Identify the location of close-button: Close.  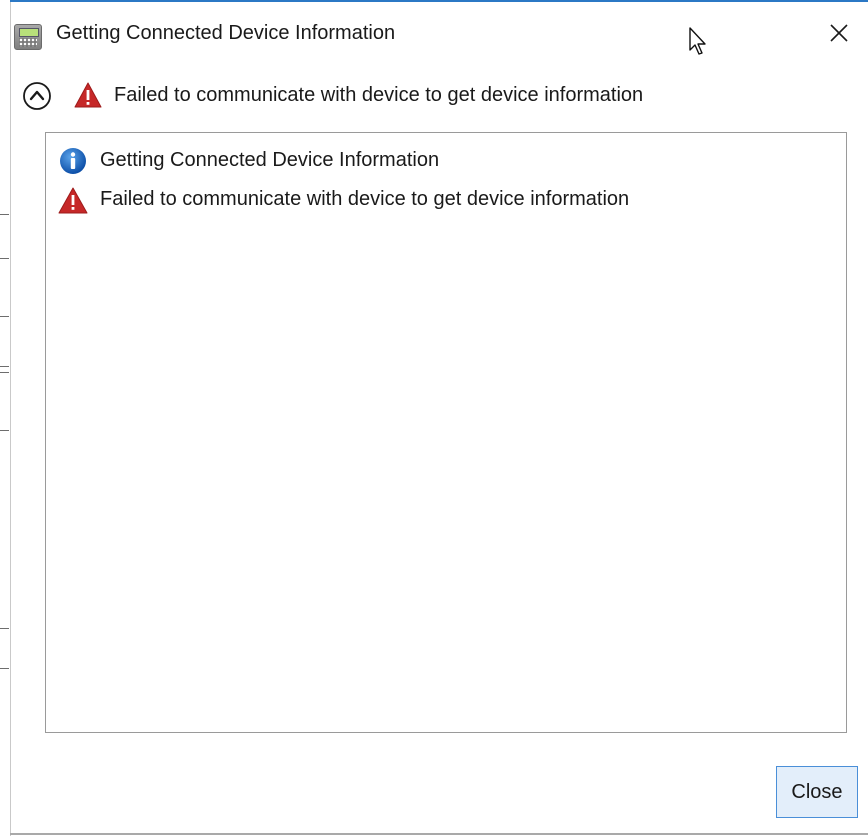
(817, 792).